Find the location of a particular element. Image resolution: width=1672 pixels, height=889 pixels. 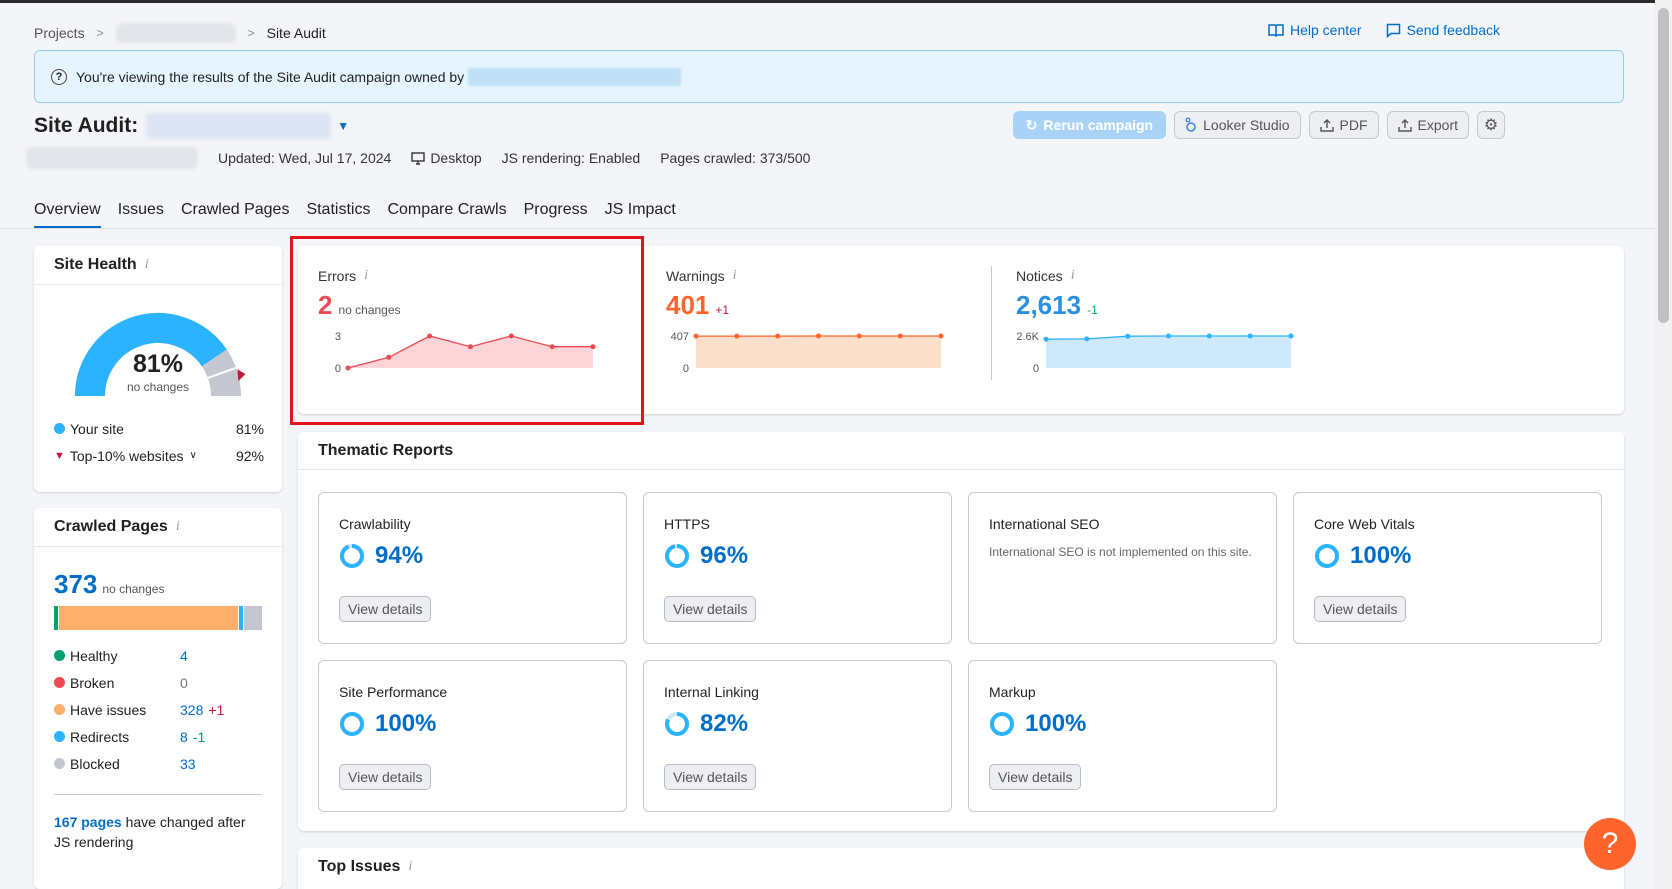

sparkline-area is located at coordinates (1168, 352).